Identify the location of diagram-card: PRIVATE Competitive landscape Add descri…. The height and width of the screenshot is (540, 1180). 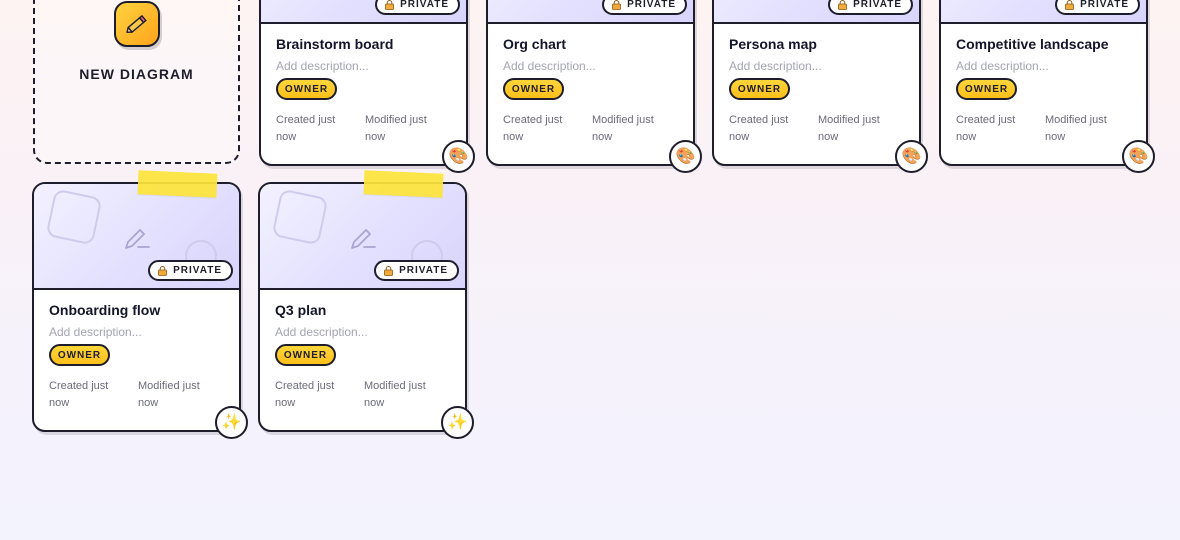
(1047, 86).